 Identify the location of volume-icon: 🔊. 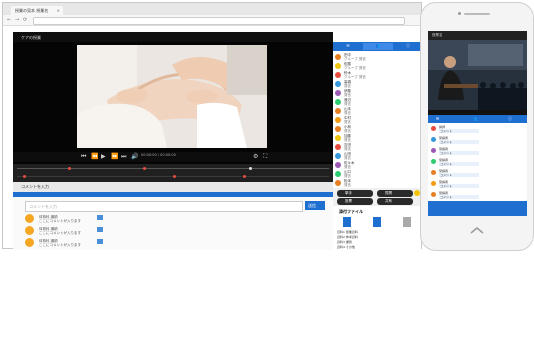
(134, 156).